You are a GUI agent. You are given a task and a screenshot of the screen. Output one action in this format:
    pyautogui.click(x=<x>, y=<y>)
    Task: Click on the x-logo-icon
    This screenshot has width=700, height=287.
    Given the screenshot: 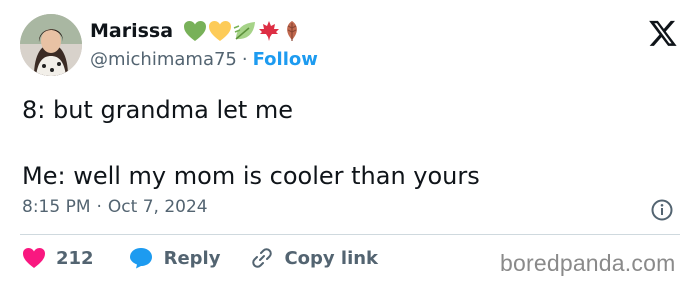 What is the action you would take?
    pyautogui.click(x=663, y=33)
    